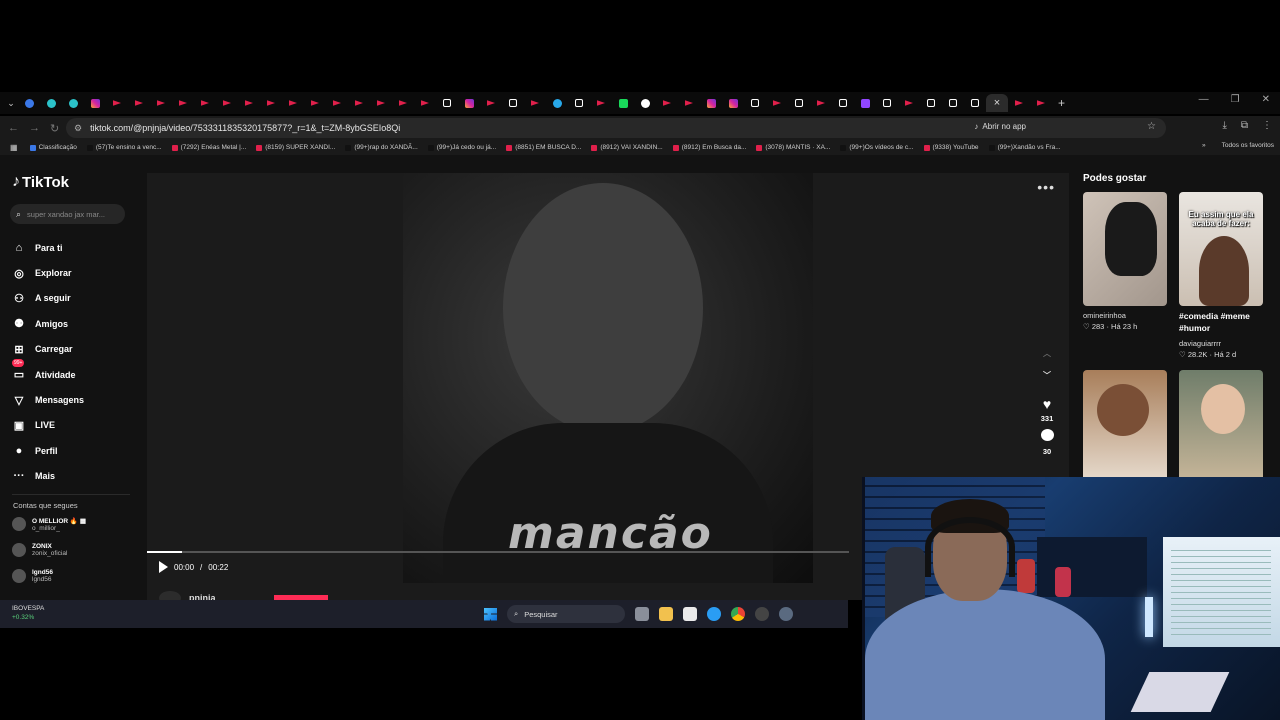 This screenshot has height=720, width=1280. Describe the element at coordinates (32, 576) in the screenshot. I see `following-account: lgnd56 lgnd56` at that location.